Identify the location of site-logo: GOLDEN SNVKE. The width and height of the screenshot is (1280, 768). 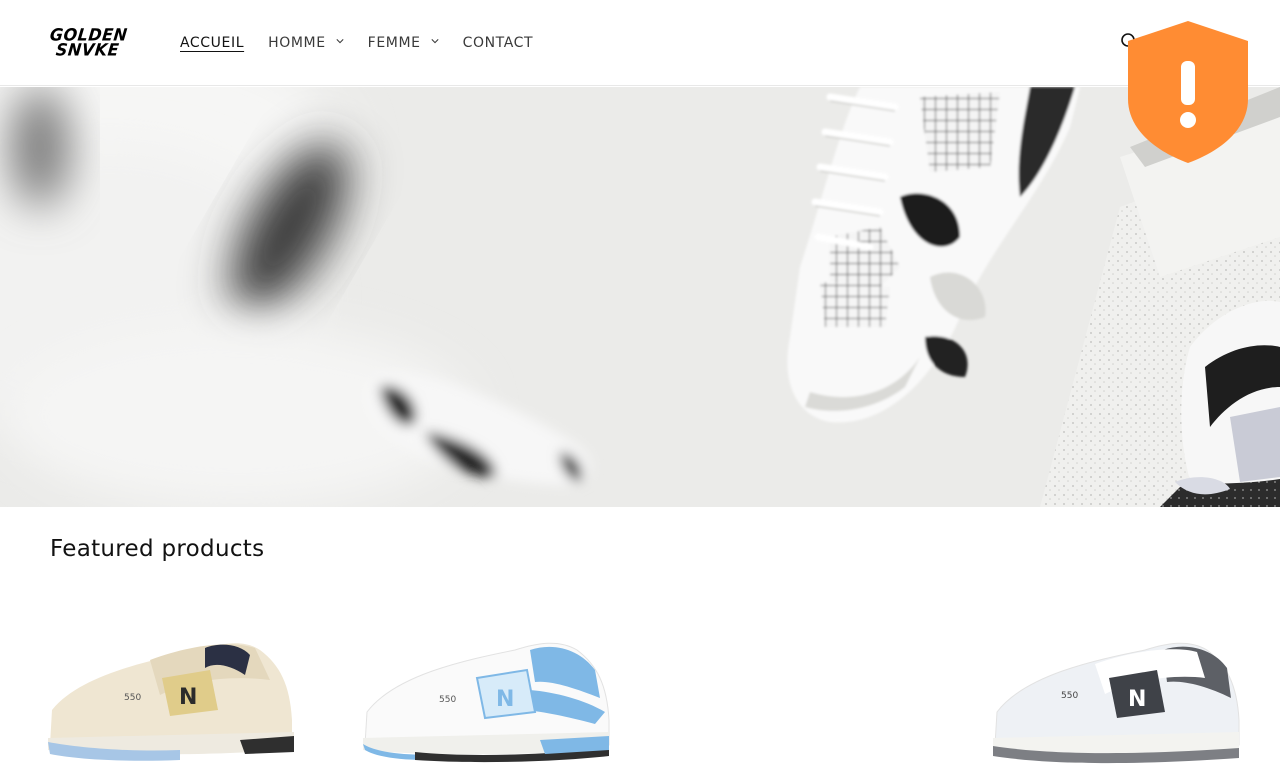
(95, 43).